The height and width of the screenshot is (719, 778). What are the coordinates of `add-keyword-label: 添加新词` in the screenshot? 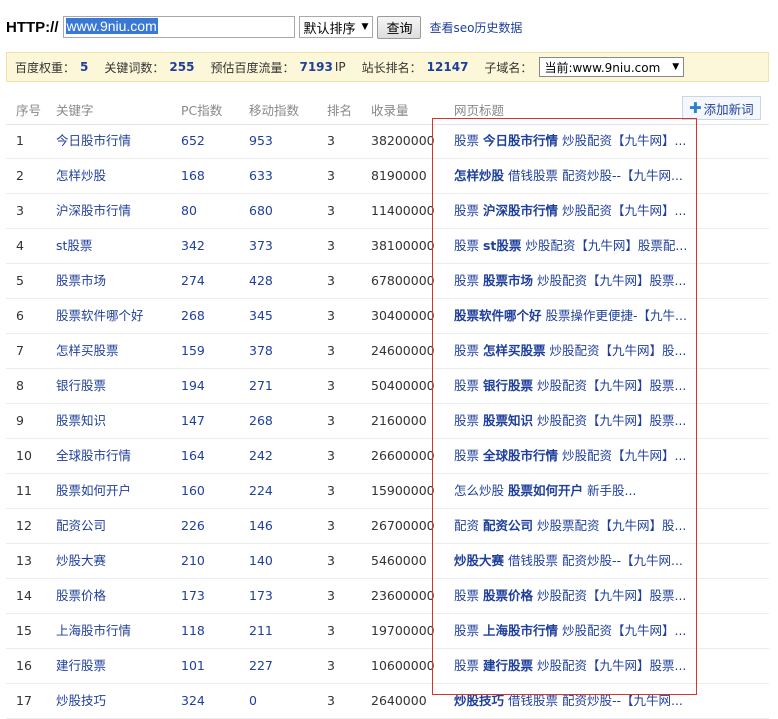 It's located at (728, 109).